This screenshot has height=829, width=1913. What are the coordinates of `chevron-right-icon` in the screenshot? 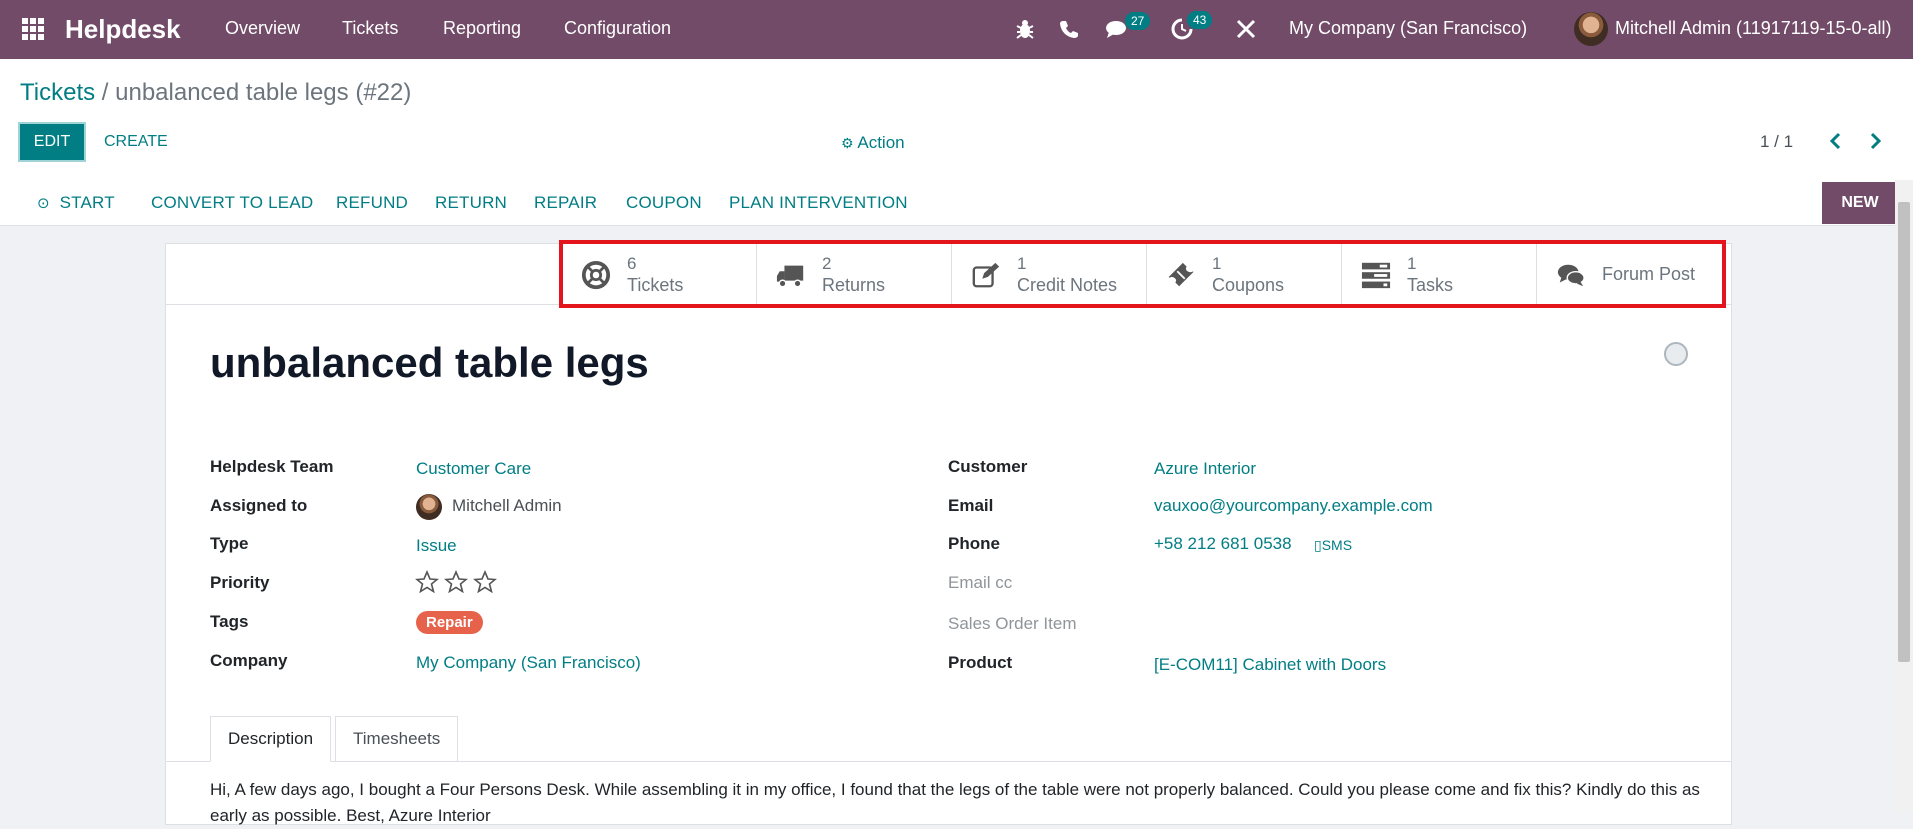 It's located at (1875, 141).